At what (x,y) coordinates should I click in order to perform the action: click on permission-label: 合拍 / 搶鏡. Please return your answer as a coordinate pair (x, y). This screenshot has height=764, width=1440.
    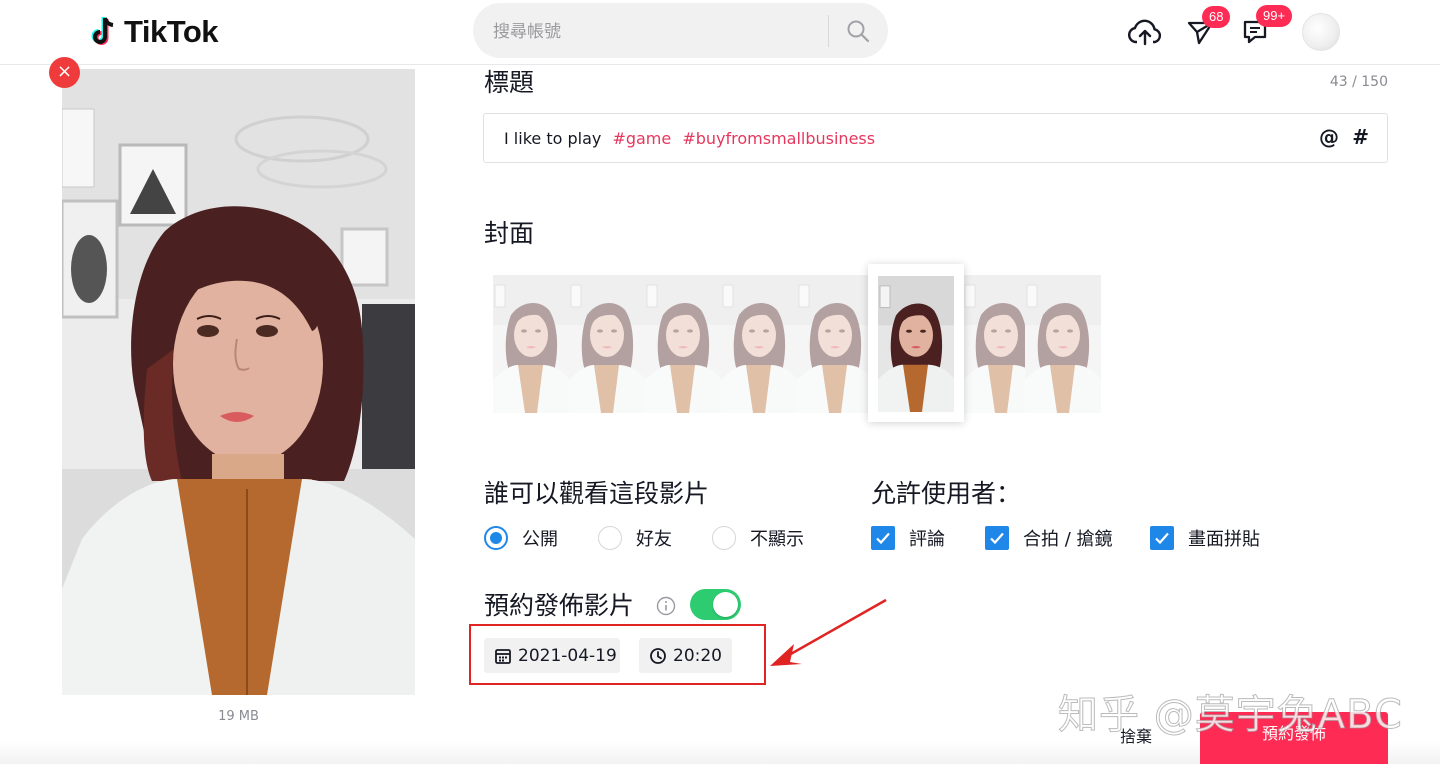
    Looking at the image, I should click on (1068, 539).